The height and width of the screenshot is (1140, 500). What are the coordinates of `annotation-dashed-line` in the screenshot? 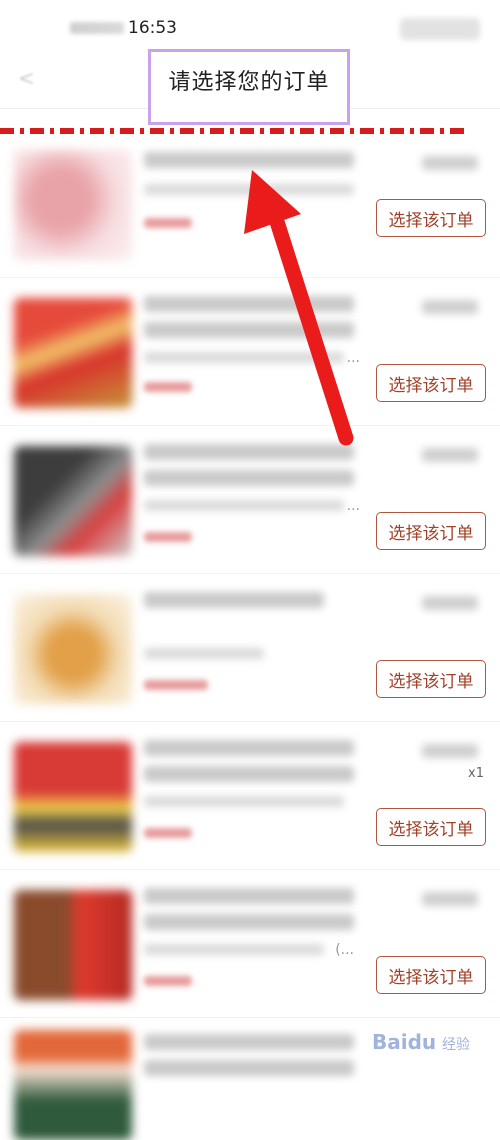 It's located at (235, 131).